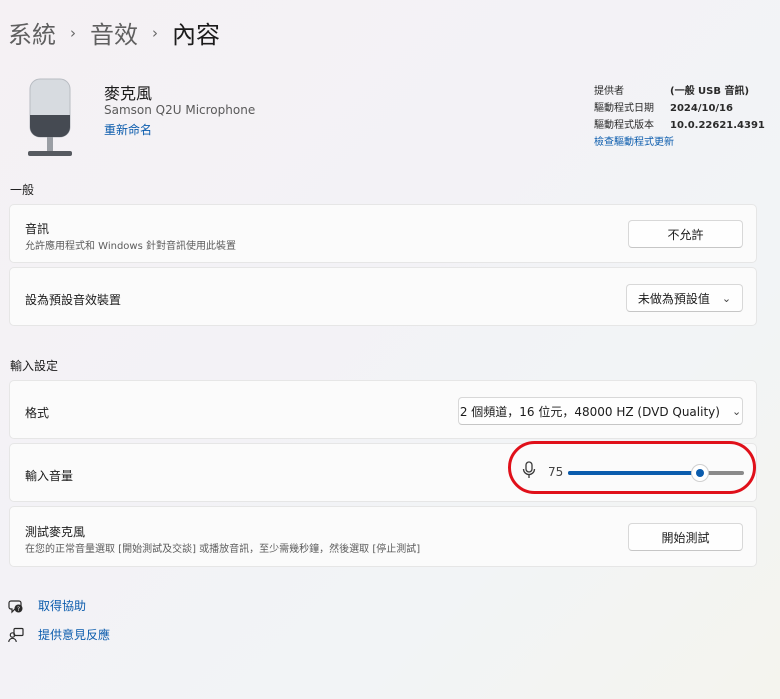 This screenshot has height=699, width=780. What do you see at coordinates (22, 190) in the screenshot?
I see `section-general: 一般` at bounding box center [22, 190].